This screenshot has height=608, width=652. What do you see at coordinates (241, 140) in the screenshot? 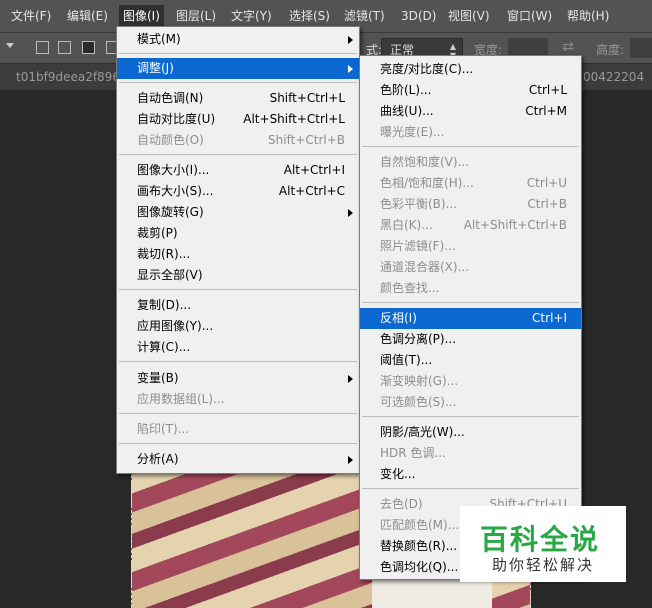
I see `menu-item-auto-color: 自动颜色(O) Shift+Ctrl+B` at bounding box center [241, 140].